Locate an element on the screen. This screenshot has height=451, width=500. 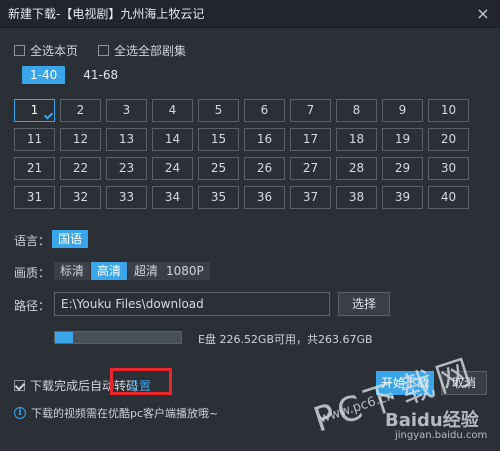
episode-button-10: 10 is located at coordinates (448, 110).